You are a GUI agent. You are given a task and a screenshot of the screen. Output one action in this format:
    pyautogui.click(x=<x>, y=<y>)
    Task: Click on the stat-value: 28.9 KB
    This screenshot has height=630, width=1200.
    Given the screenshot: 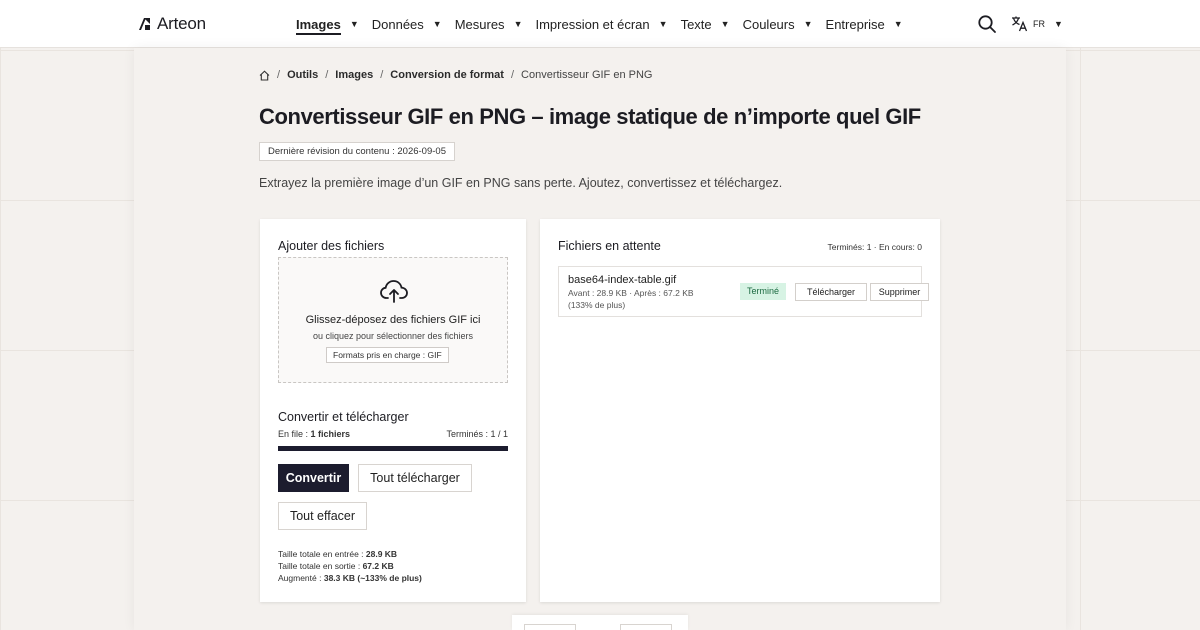 What is the action you would take?
    pyautogui.click(x=381, y=554)
    